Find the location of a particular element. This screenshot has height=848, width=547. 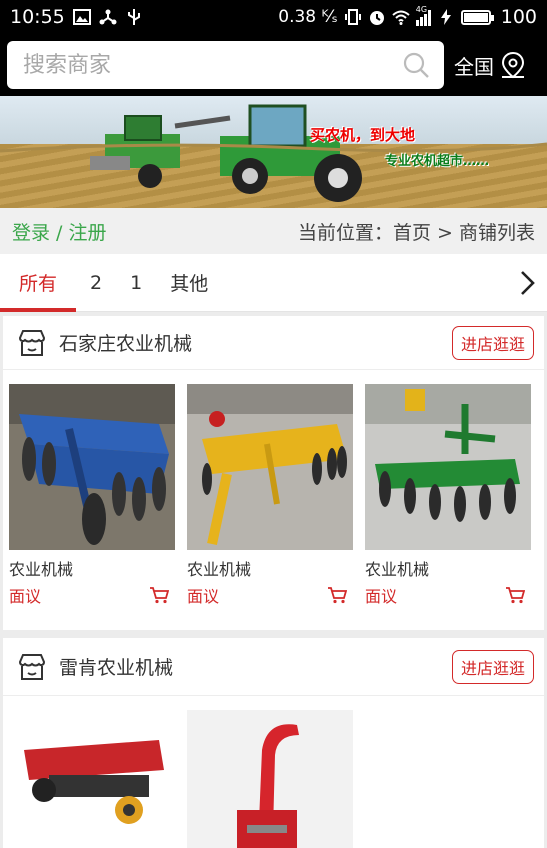

login-register-link: 登录 / 注册 is located at coordinates (59, 231).